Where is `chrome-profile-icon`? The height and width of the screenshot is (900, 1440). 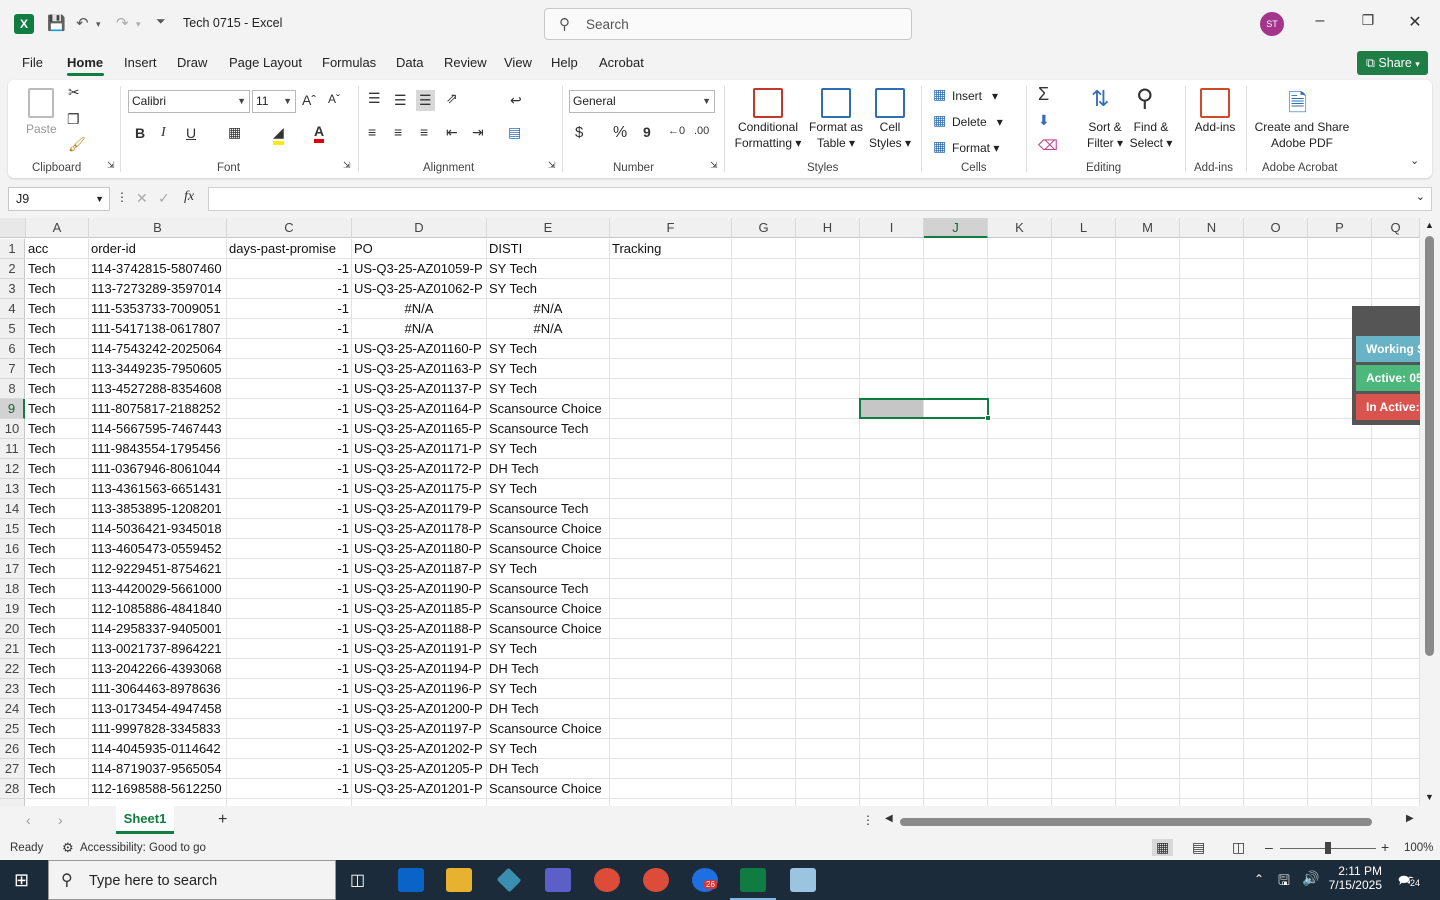
chrome-profile-icon is located at coordinates (656, 880).